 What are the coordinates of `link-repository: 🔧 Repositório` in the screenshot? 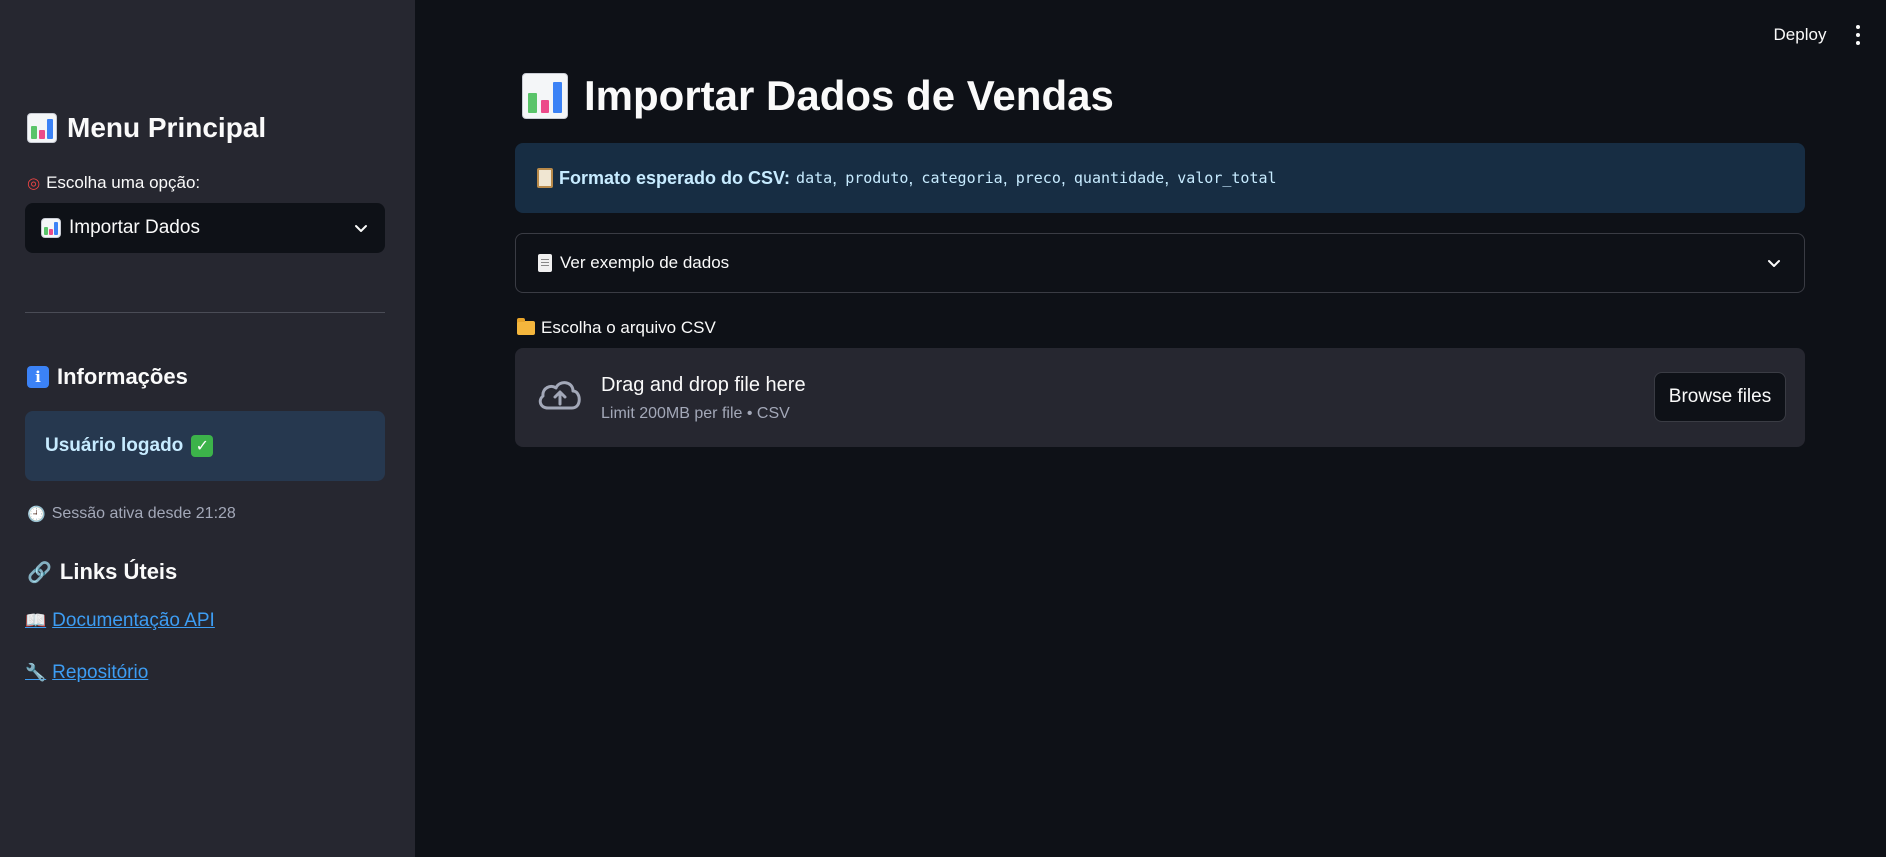 It's located at (86, 673).